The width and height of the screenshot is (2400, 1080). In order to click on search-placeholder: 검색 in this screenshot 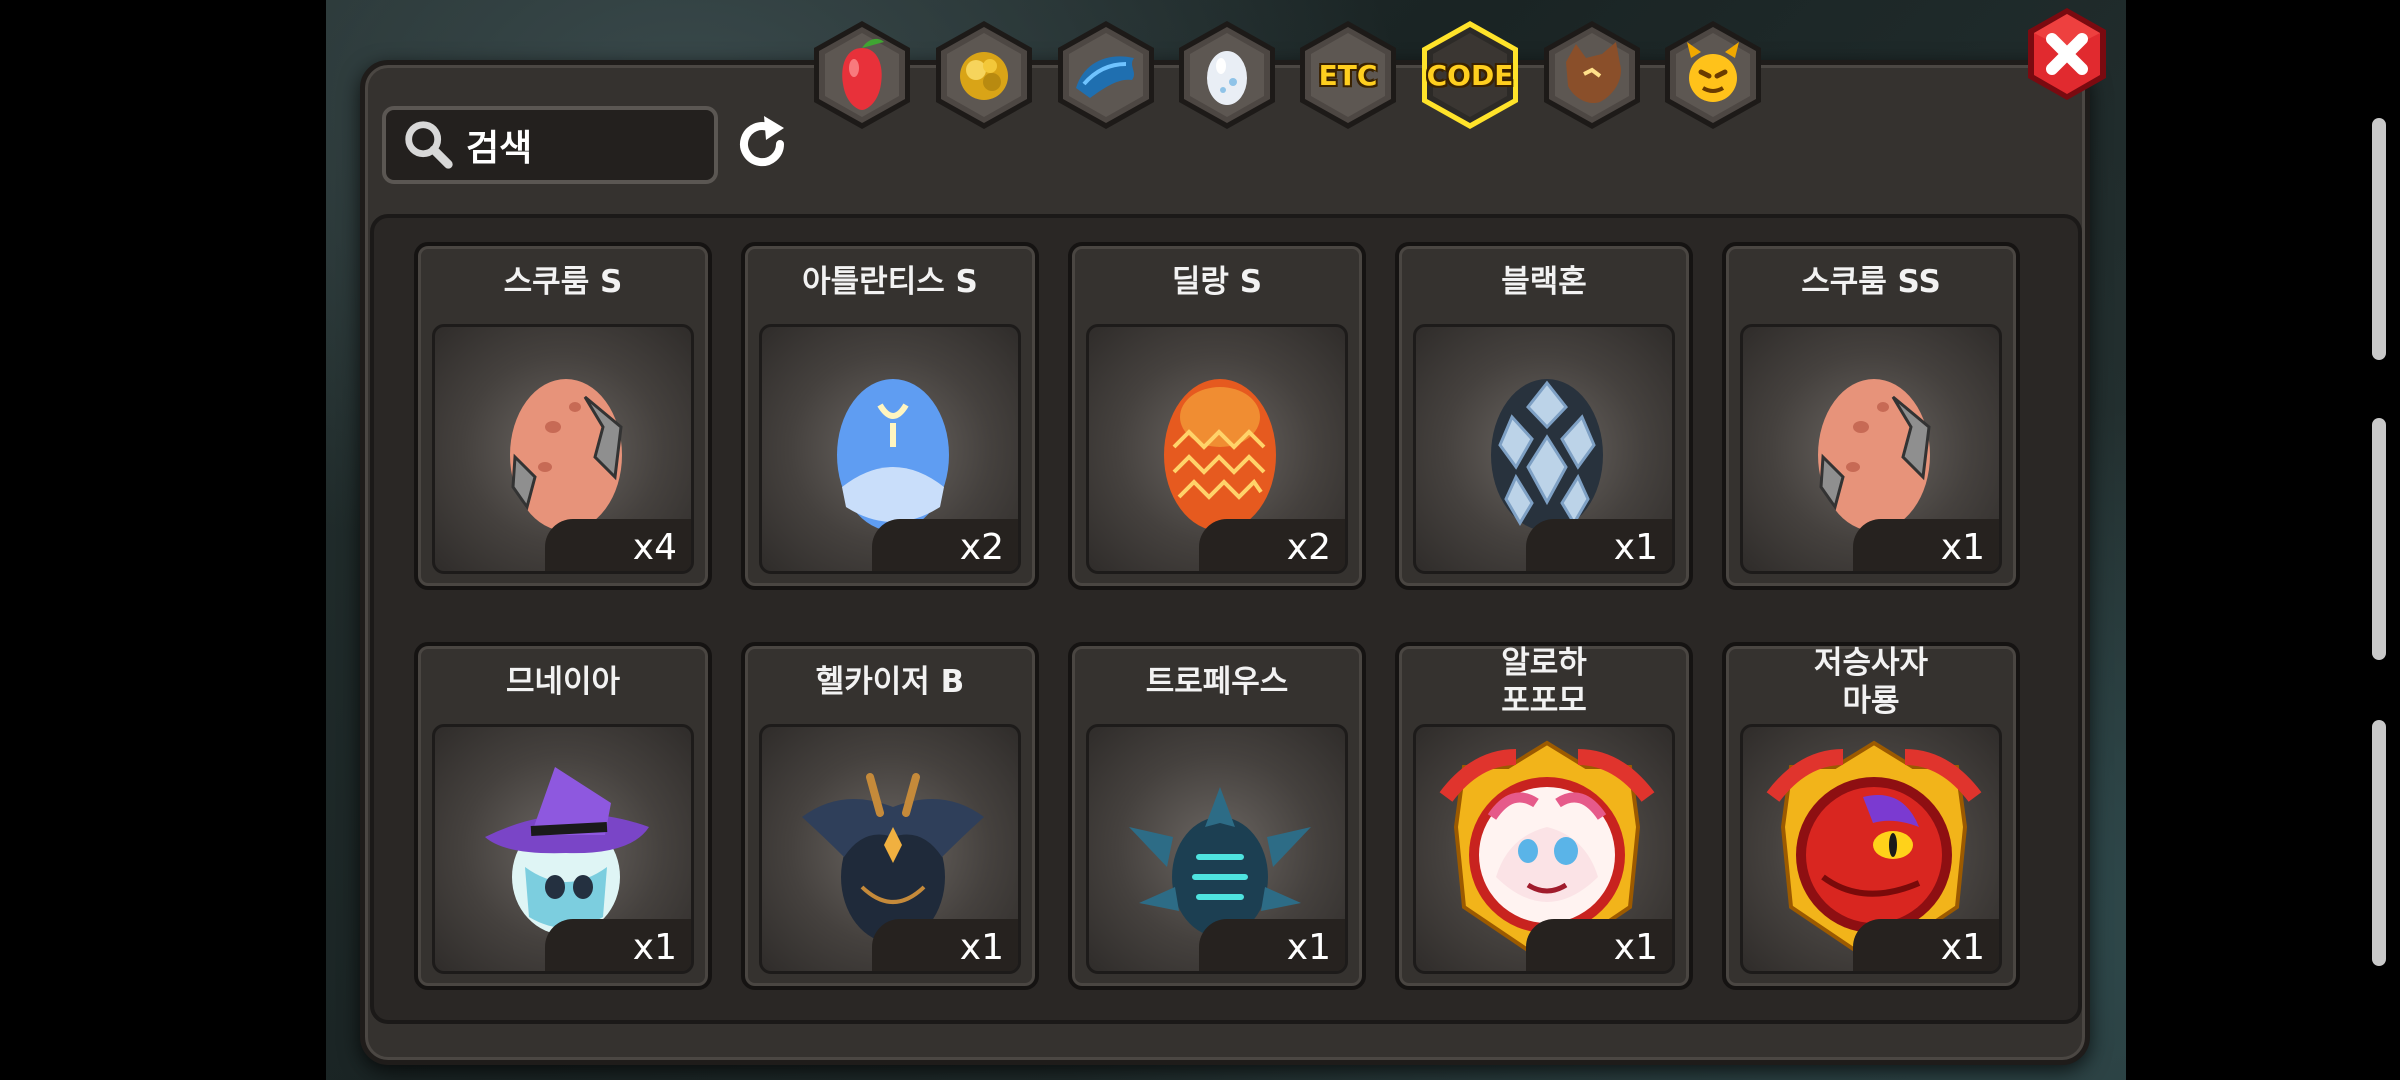, I will do `click(499, 148)`.